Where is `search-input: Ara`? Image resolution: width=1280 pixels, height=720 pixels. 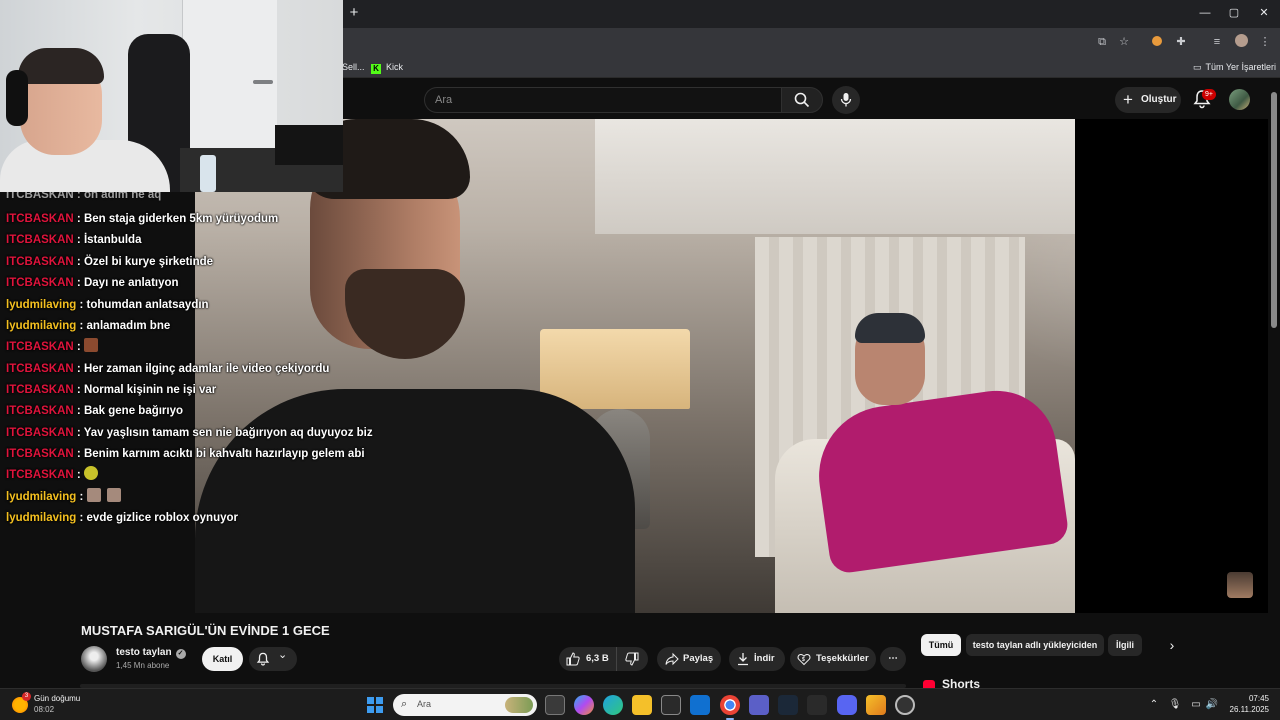
search-input: Ara is located at coordinates (603, 100).